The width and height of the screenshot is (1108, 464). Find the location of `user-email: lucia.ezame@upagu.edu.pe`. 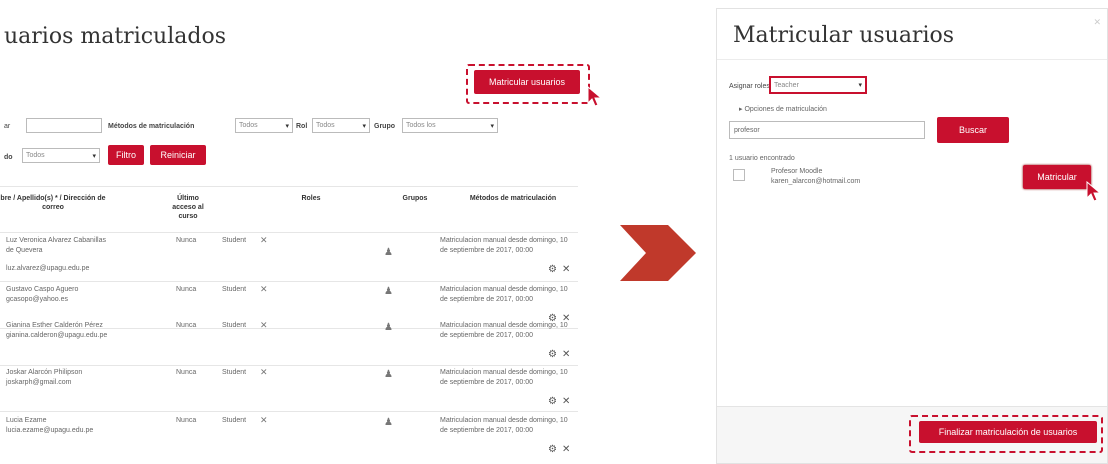

user-email: lucia.ezame@upagu.edu.pe is located at coordinates (50, 430).